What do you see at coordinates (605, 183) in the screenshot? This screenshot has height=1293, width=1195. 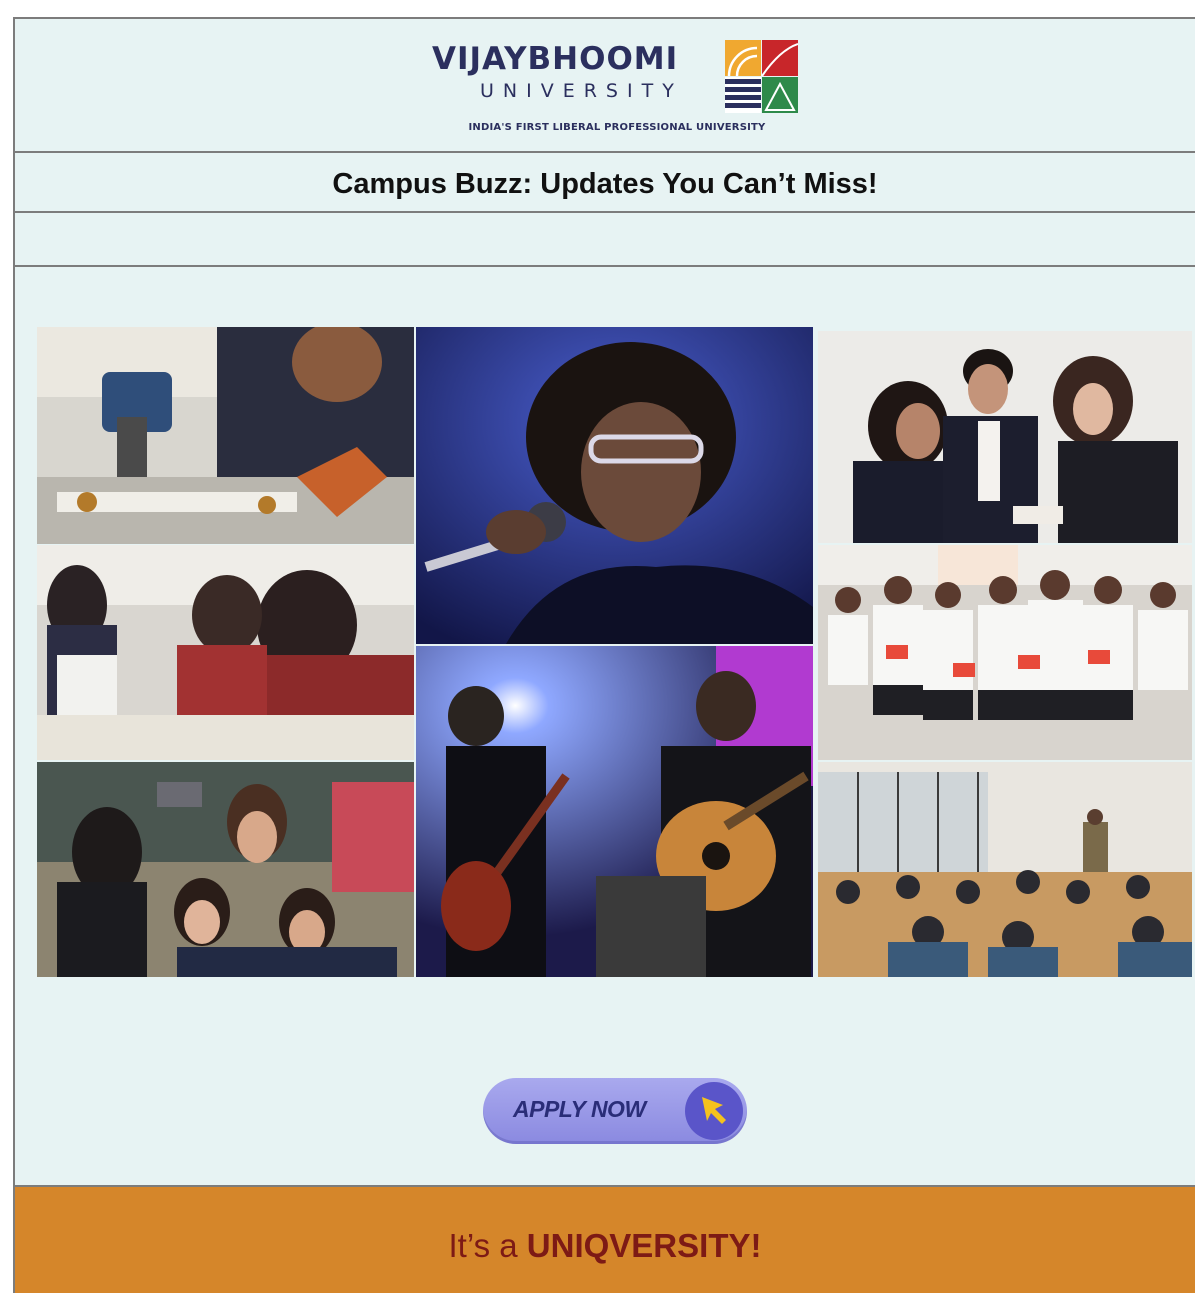 I see `page-title: Campus Buzz: Updates You Can’t Miss!` at bounding box center [605, 183].